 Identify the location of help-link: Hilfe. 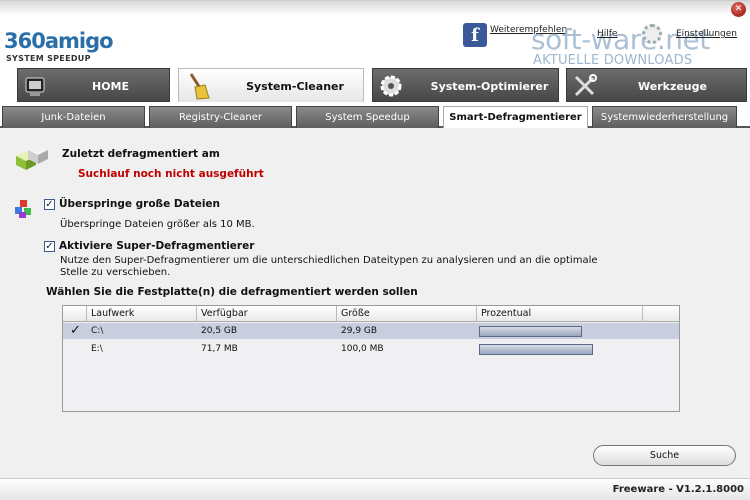
(607, 34).